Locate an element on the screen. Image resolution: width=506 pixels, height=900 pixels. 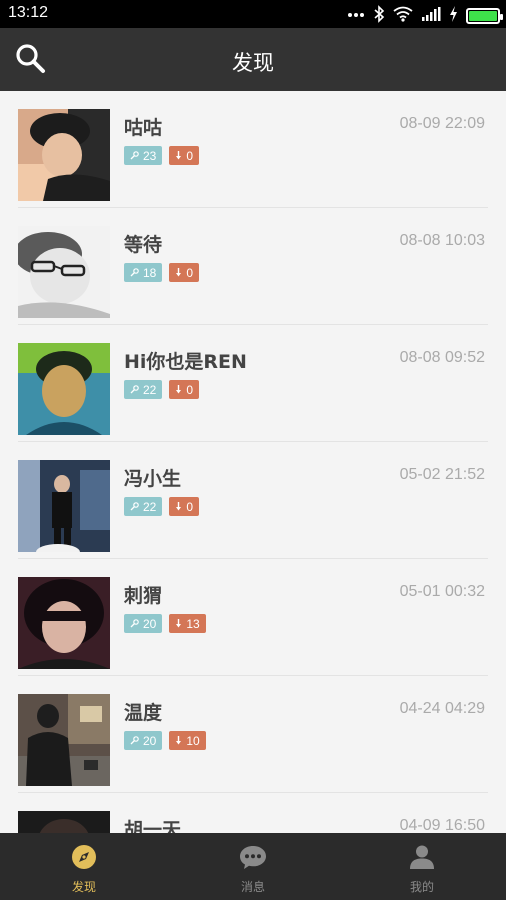
bottom-tab-bar: 发现 消息 我的 is located at coordinates (253, 866).